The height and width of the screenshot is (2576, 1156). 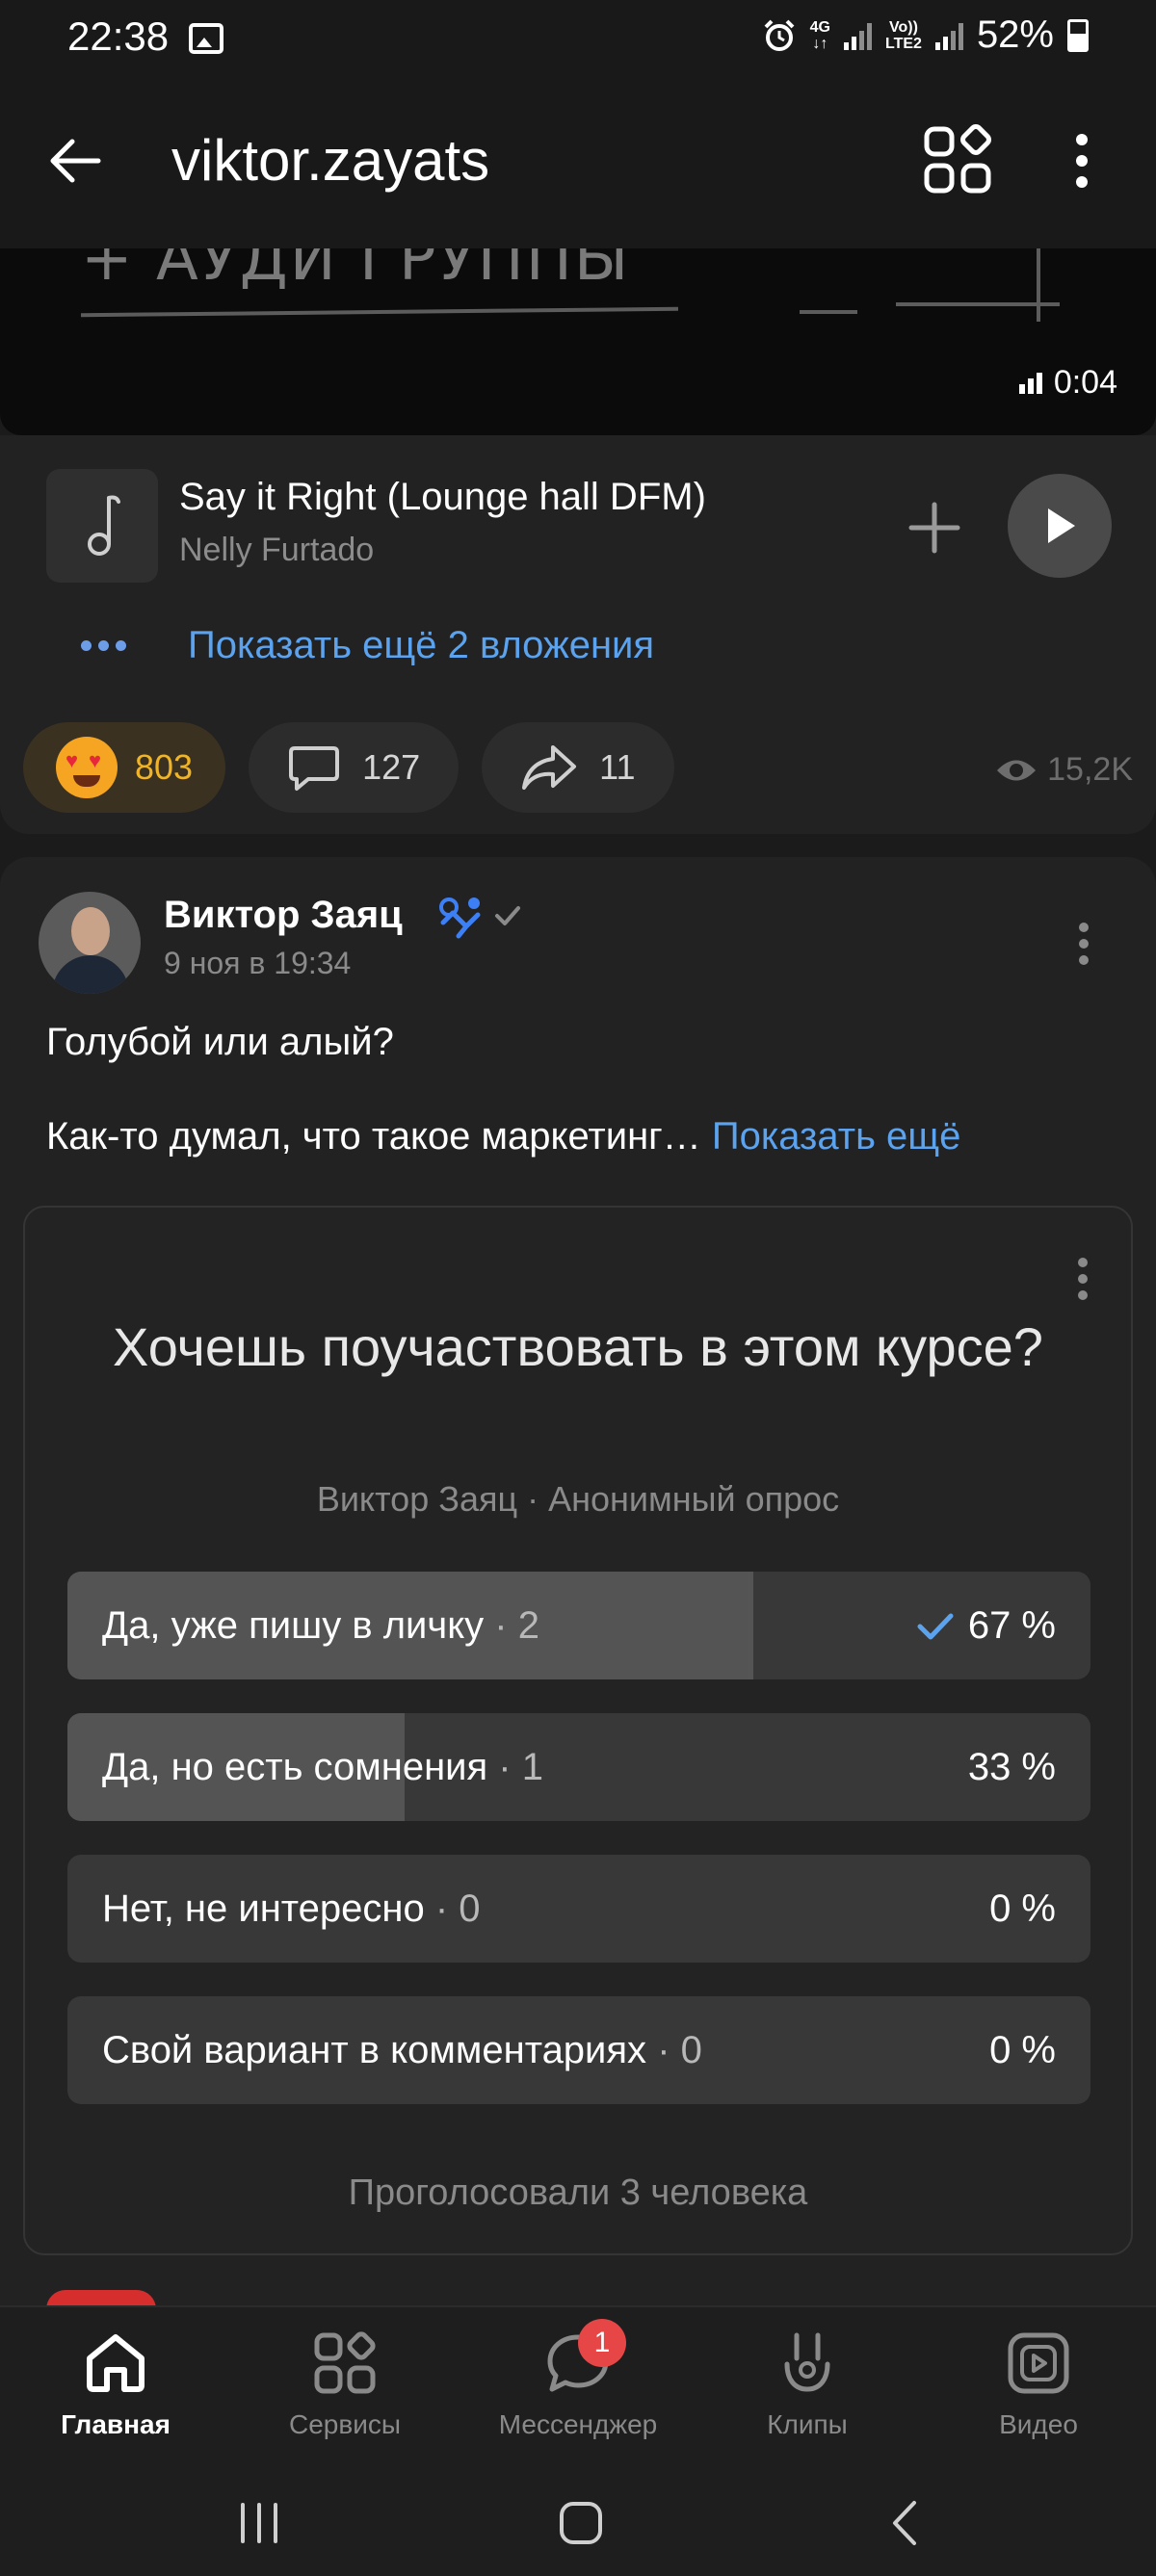 I want to click on play-icon, so click(x=1061, y=525).